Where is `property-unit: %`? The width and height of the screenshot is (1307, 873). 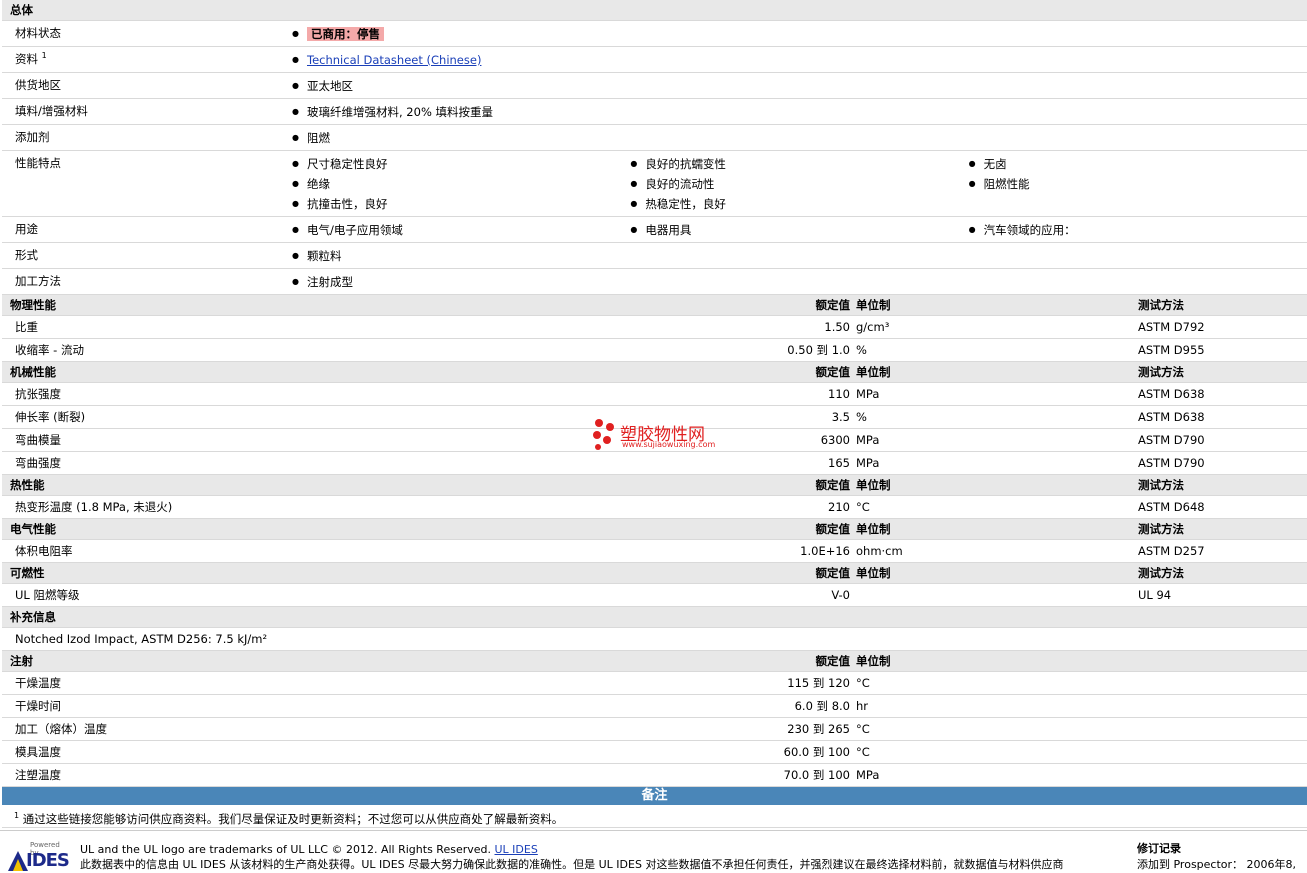 property-unit: % is located at coordinates (861, 350).